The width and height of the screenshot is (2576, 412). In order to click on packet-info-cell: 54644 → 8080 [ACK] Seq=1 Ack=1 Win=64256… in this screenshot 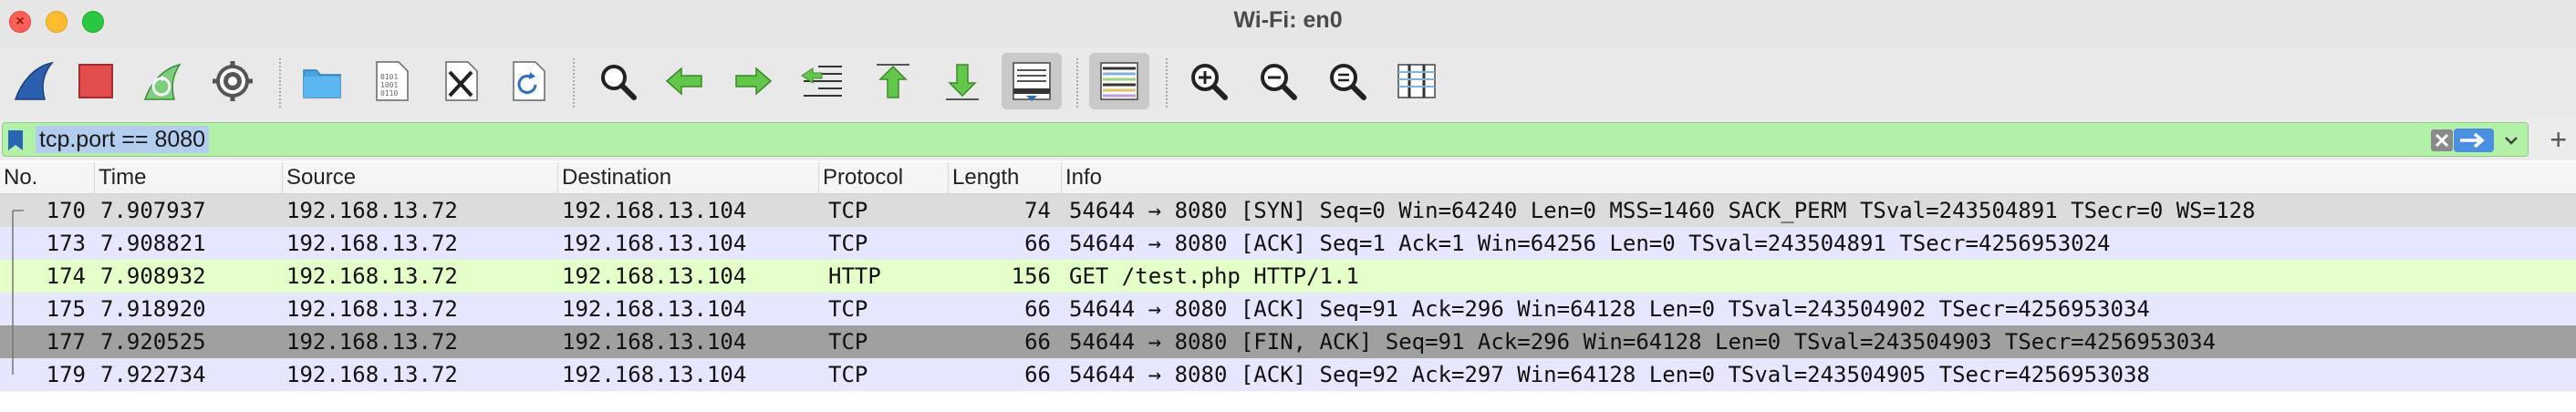, I will do `click(1590, 243)`.